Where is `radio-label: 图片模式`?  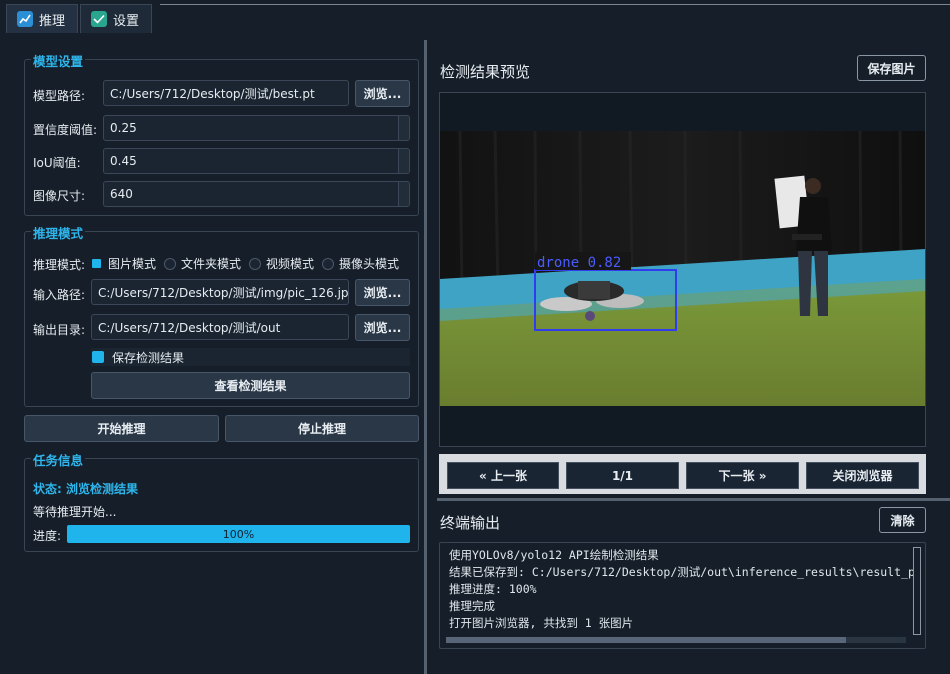
radio-label: 图片模式 is located at coordinates (132, 264).